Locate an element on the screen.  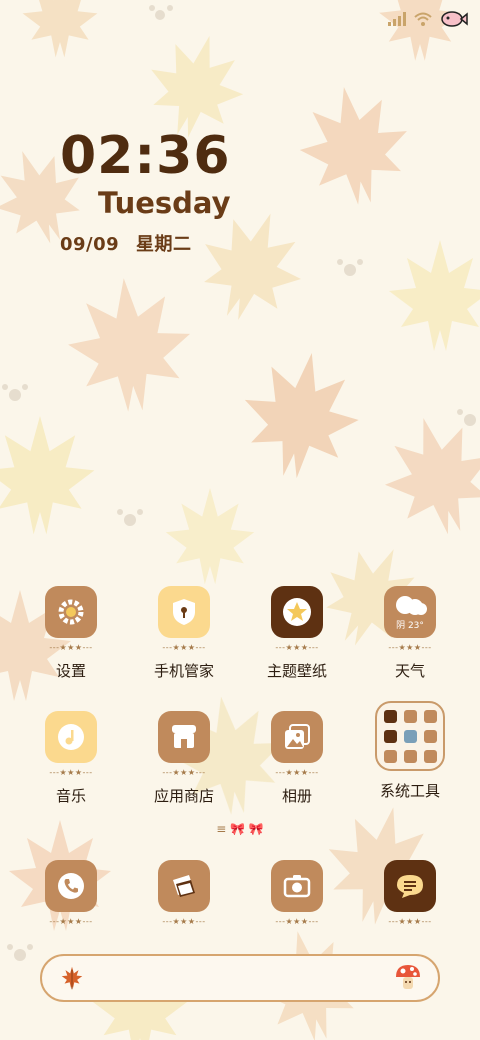
app-gallery: ---★★★--- 相册 is located at coordinates (297, 758).